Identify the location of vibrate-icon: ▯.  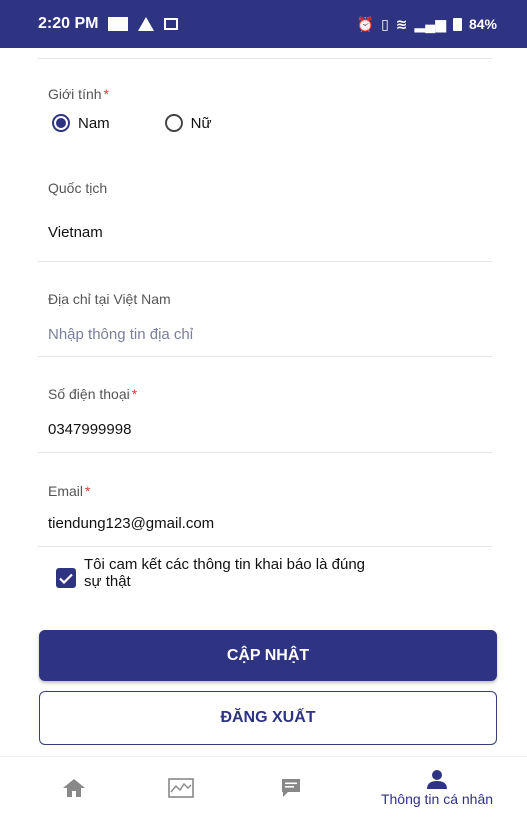
(385, 23).